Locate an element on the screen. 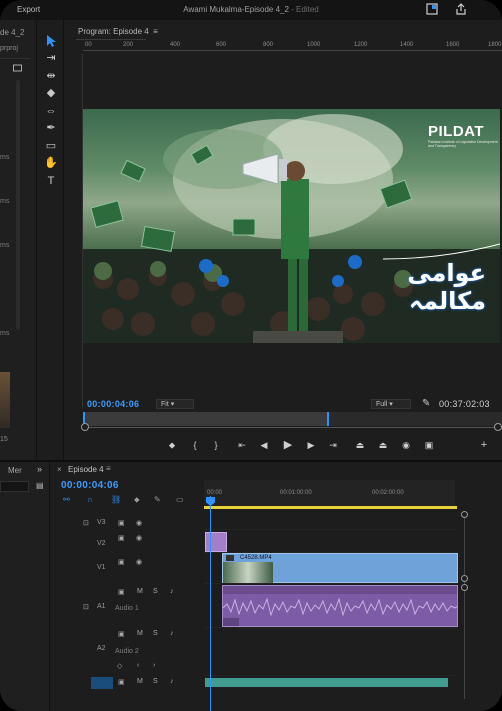 The height and width of the screenshot is (711, 502). timeline-tab: Episode 4 is located at coordinates (86, 469).